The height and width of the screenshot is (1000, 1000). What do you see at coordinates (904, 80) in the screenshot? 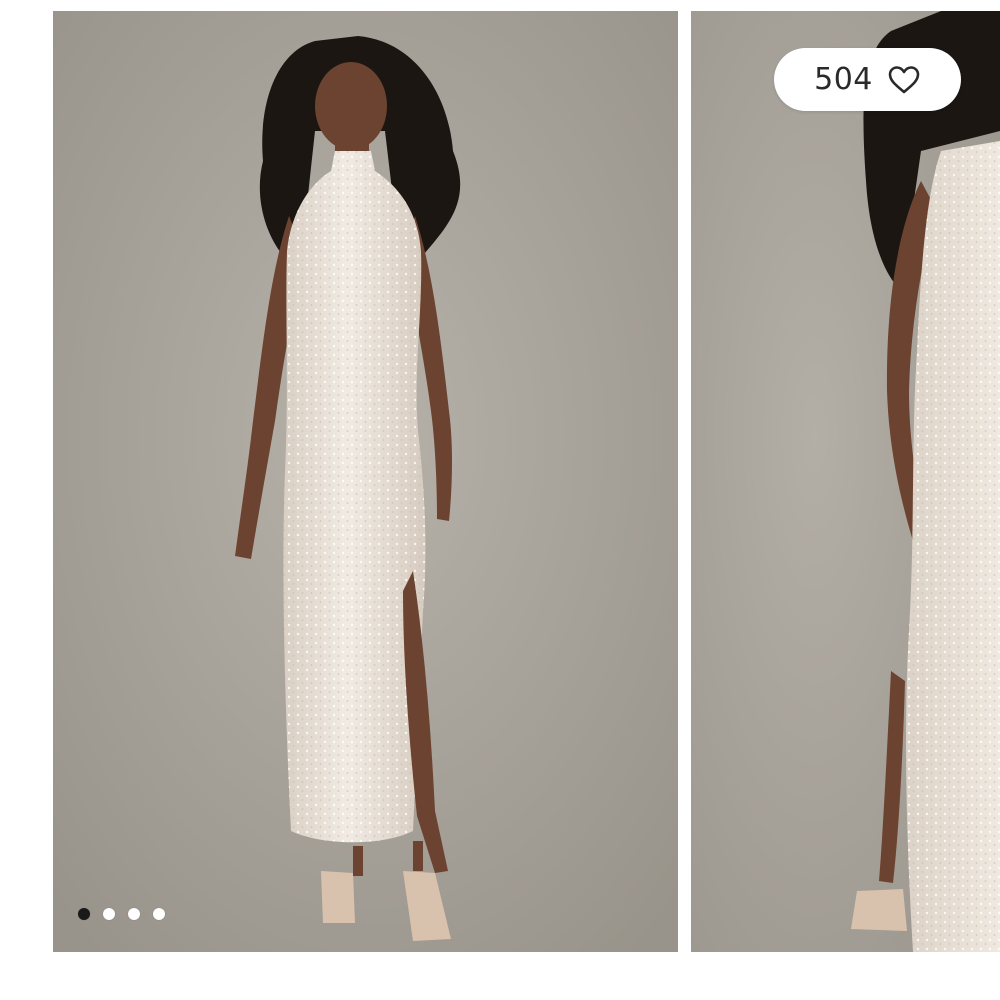
I see `heart-icon` at bounding box center [904, 80].